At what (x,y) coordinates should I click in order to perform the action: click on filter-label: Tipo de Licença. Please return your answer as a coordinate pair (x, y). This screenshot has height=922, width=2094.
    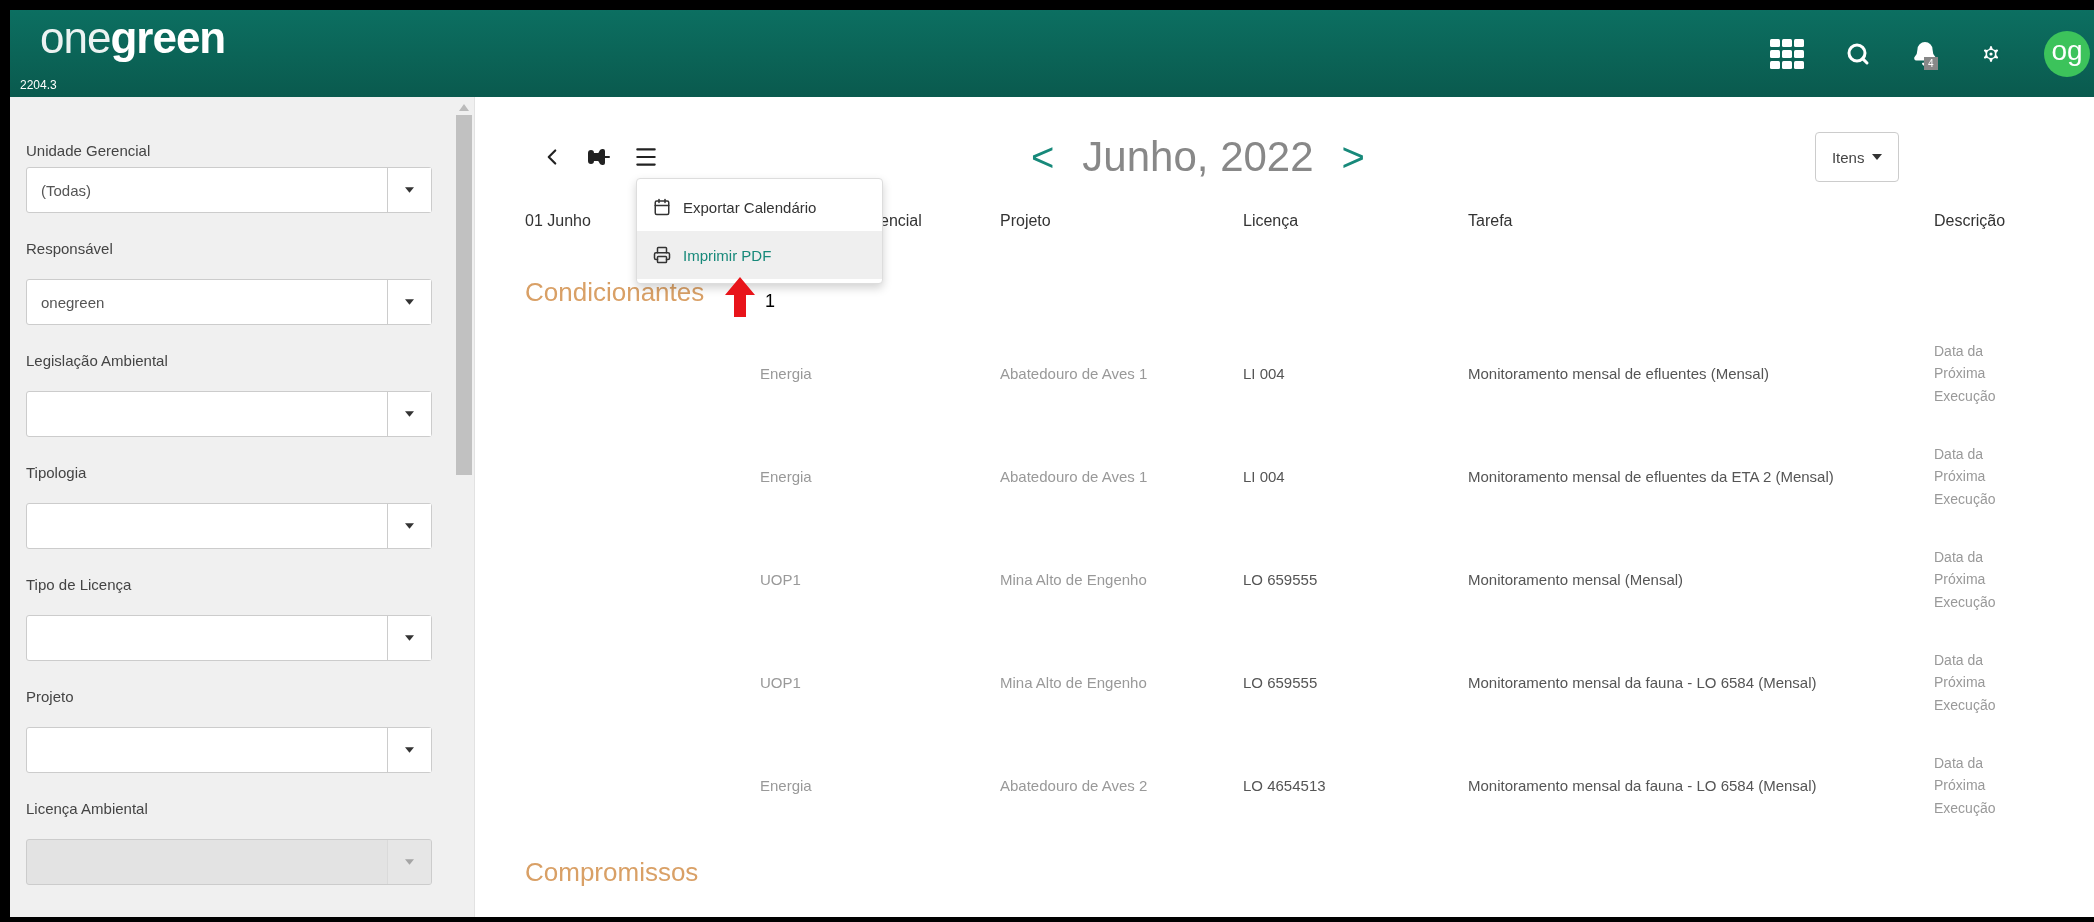
    Looking at the image, I should click on (79, 585).